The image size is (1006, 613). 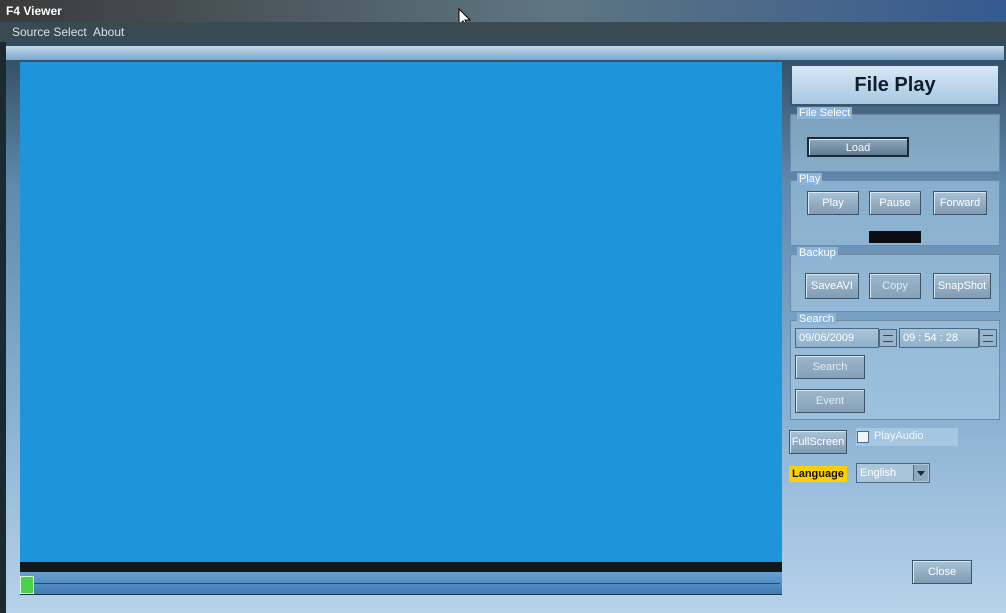 I want to click on panel-title: File Play, so click(x=895, y=85).